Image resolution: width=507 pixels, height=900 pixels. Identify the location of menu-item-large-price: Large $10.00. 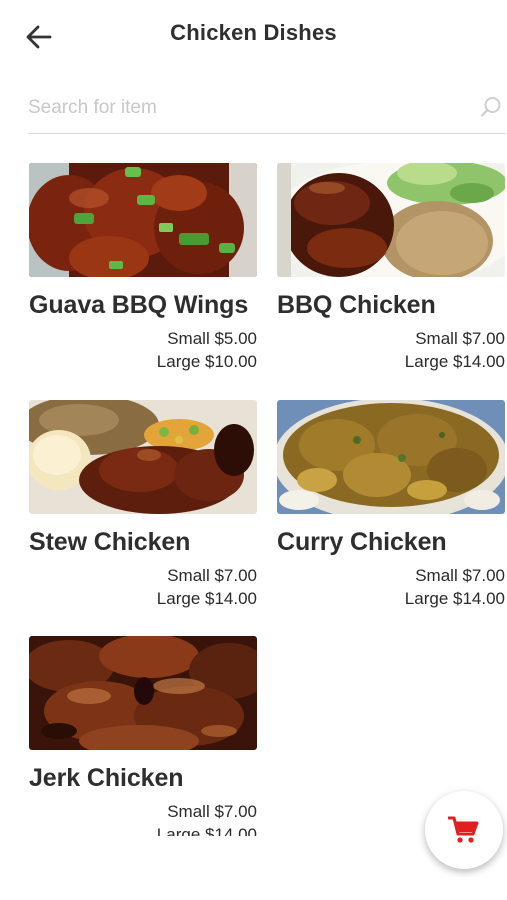
(206, 361).